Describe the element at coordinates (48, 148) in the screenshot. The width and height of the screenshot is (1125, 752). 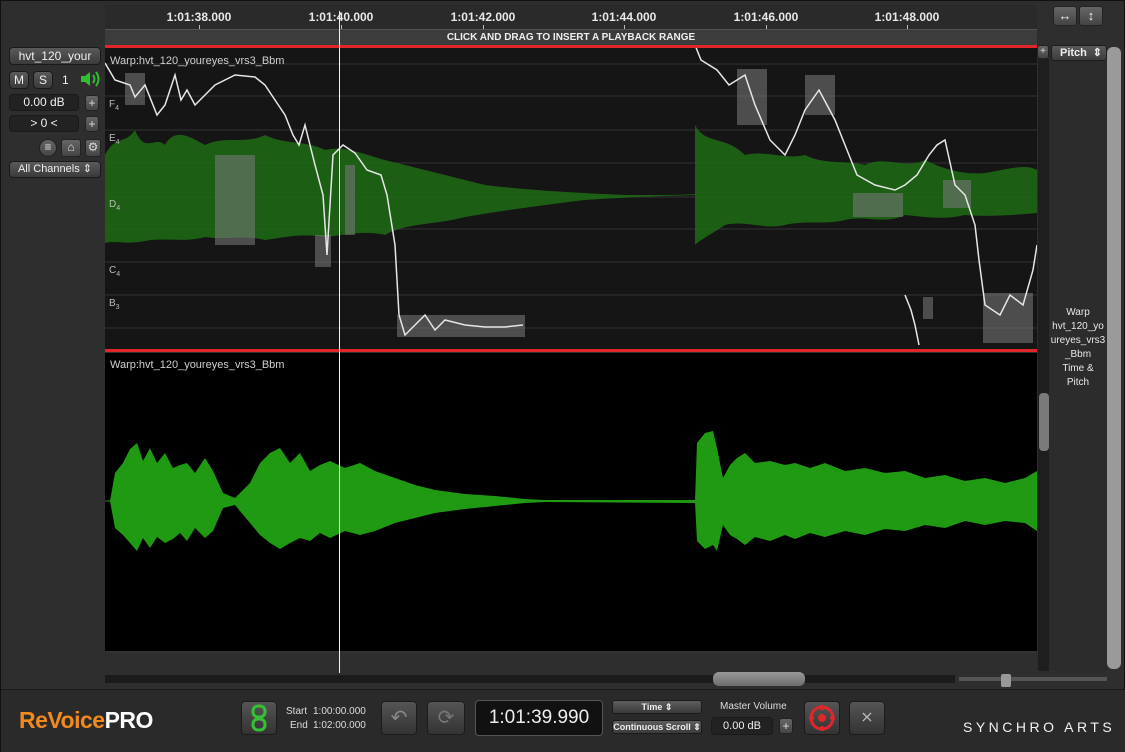
I see `adjust-icon: ≡` at that location.